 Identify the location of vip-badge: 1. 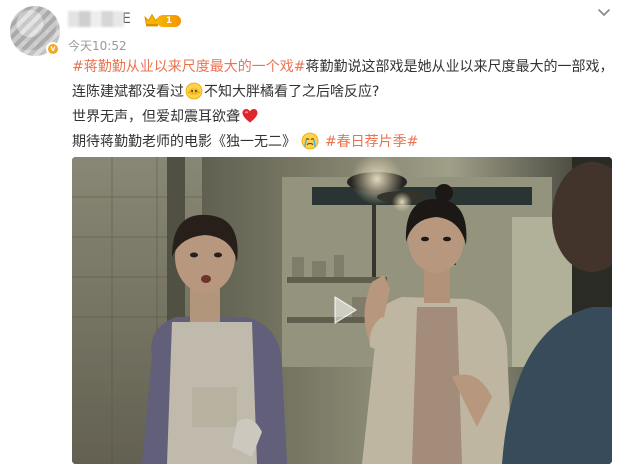
(162, 20).